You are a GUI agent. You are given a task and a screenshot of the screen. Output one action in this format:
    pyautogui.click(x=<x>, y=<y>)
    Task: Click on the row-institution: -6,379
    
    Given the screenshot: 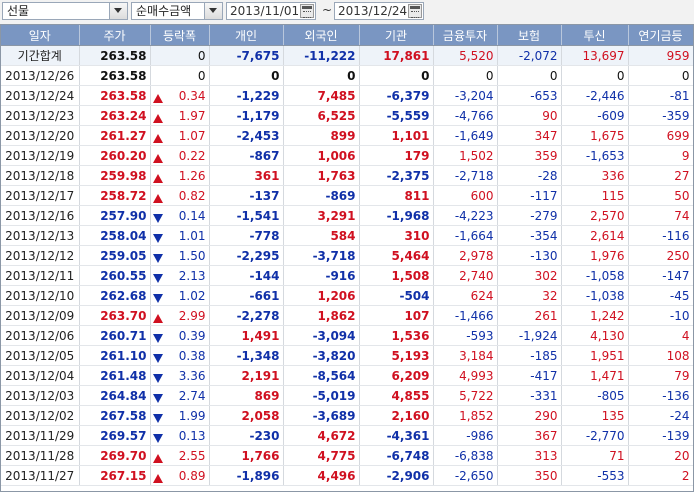 What is the action you would take?
    pyautogui.click(x=396, y=95)
    